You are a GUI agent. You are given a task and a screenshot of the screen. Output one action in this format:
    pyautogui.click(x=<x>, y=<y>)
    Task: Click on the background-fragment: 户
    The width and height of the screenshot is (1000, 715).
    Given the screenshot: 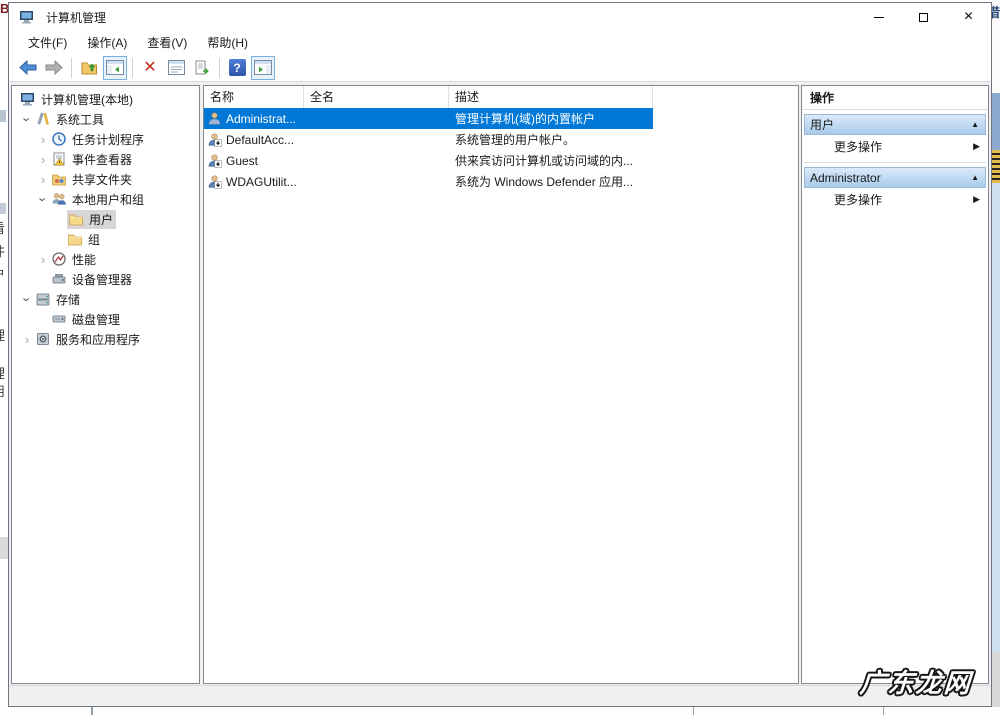 What is the action you would take?
    pyautogui.click(x=4, y=273)
    